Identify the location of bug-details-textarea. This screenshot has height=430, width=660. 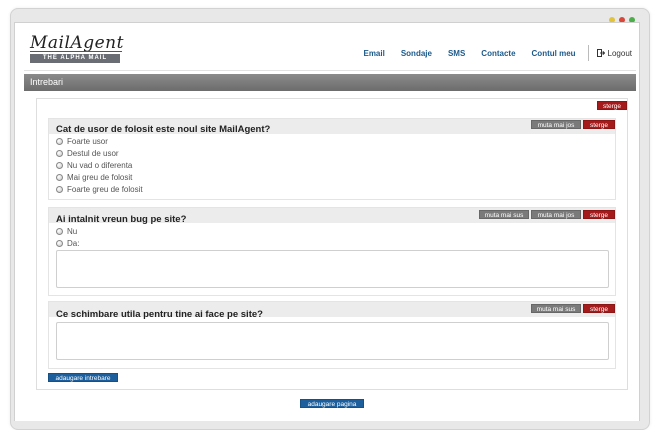
(332, 269).